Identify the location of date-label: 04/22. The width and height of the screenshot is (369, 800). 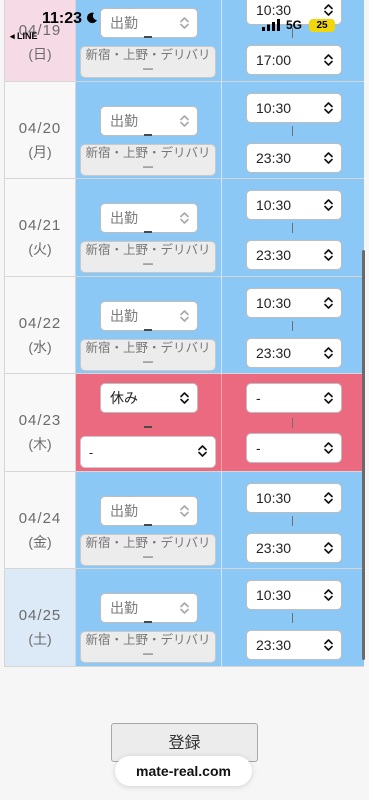
(40, 323).